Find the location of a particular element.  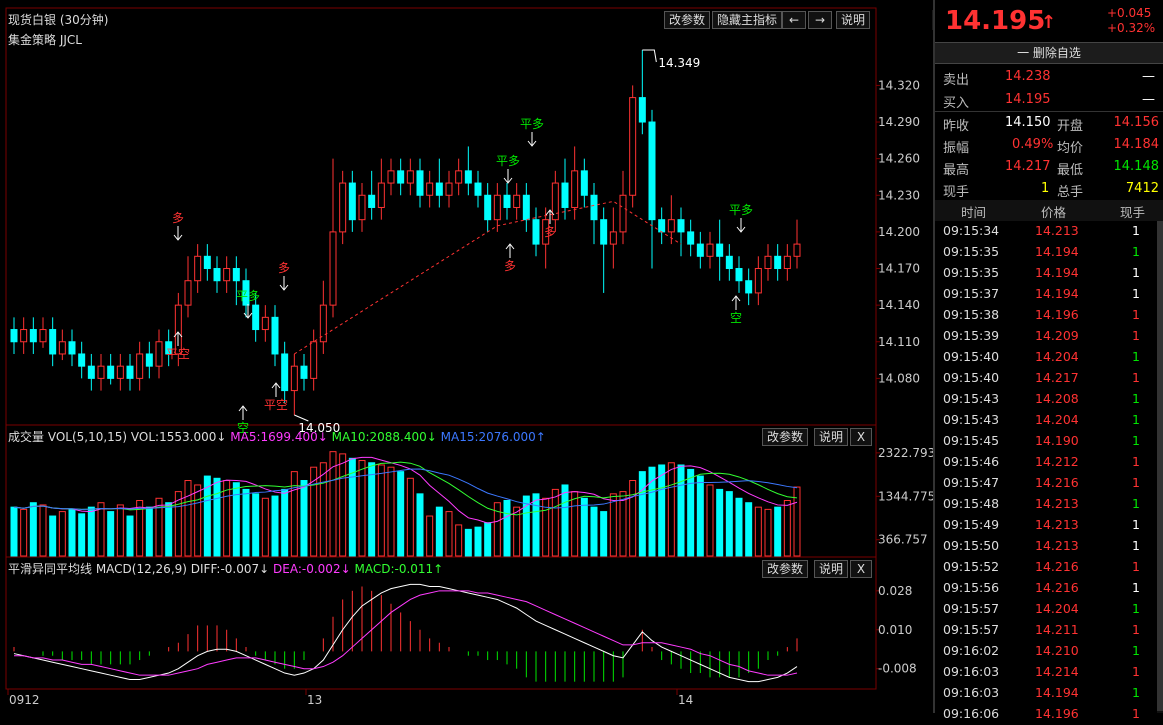

macd-diff-line is located at coordinates (405, 633).